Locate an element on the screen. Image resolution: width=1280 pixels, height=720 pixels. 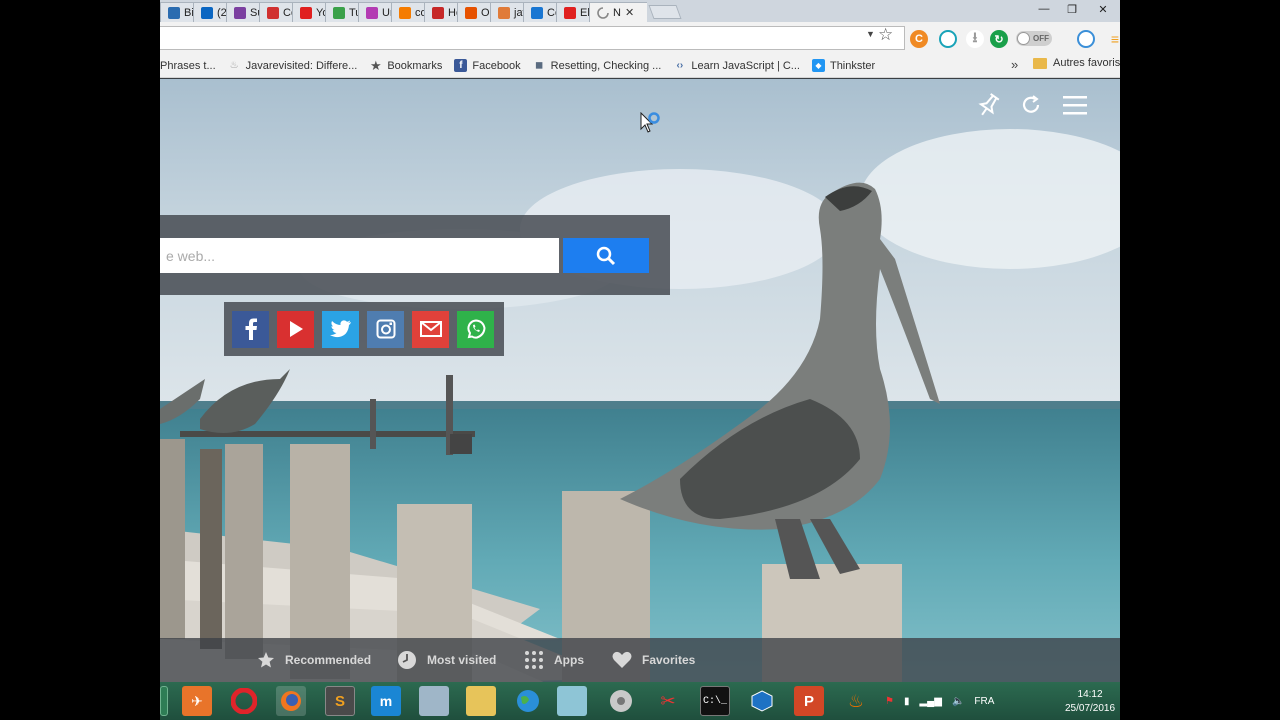
taskbar-media-icon is located at coordinates (621, 701).